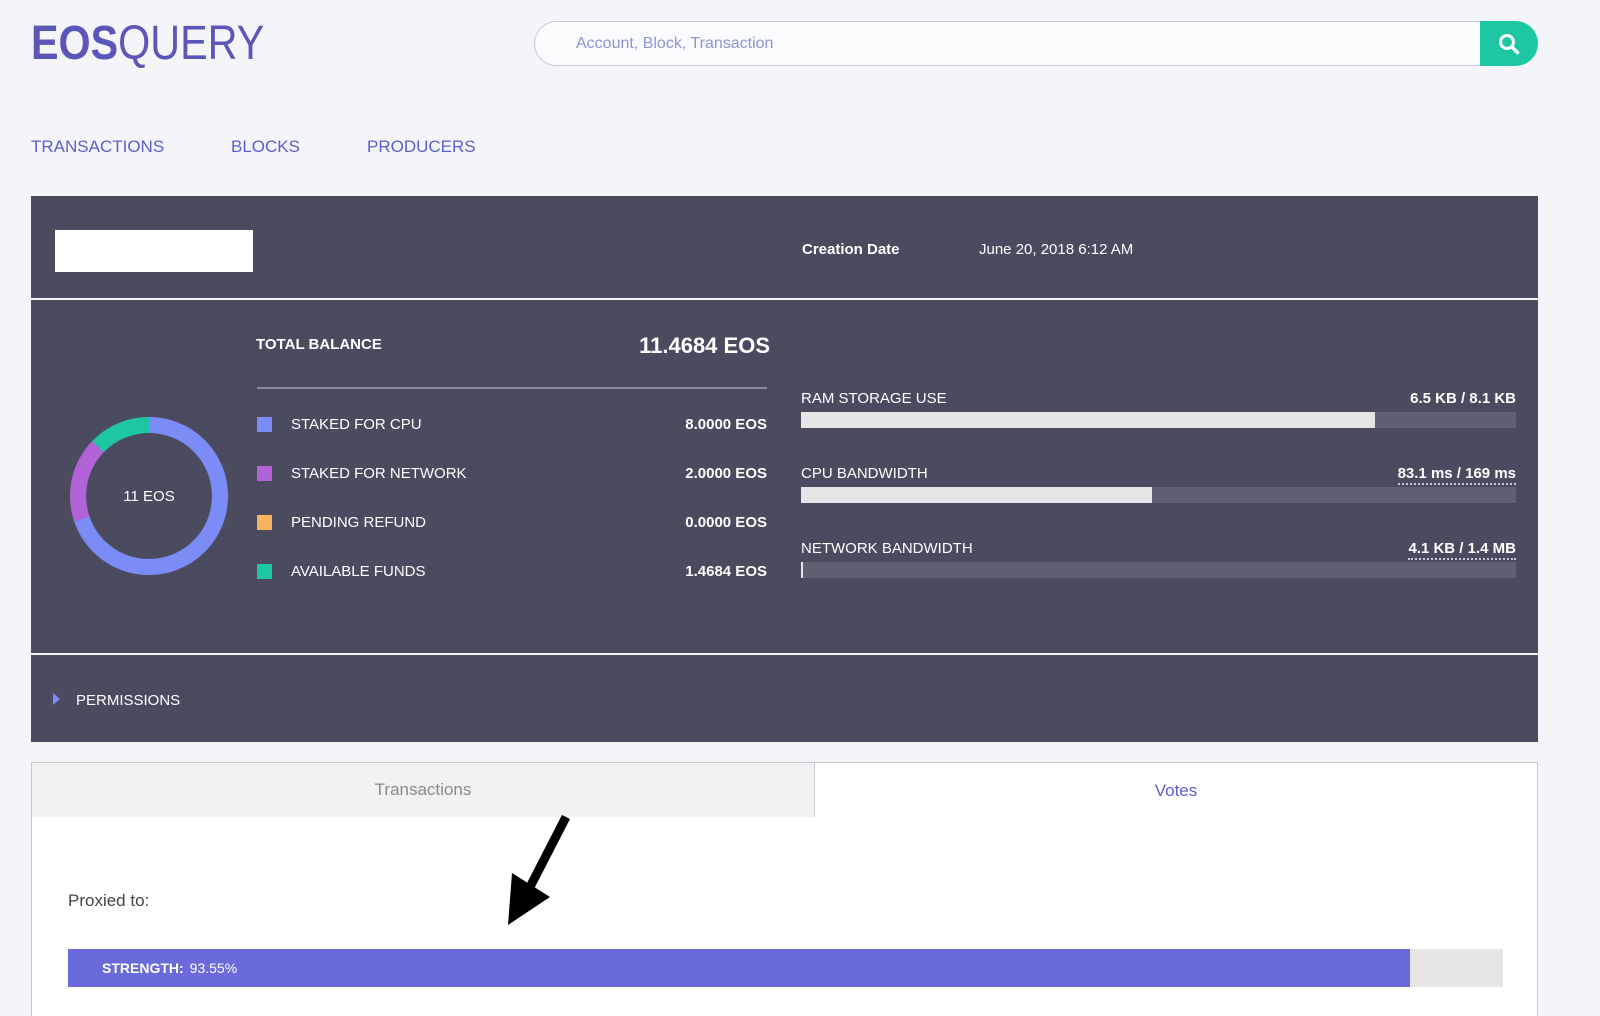  What do you see at coordinates (75, 43) in the screenshot?
I see `logo-bold-text: EOS` at bounding box center [75, 43].